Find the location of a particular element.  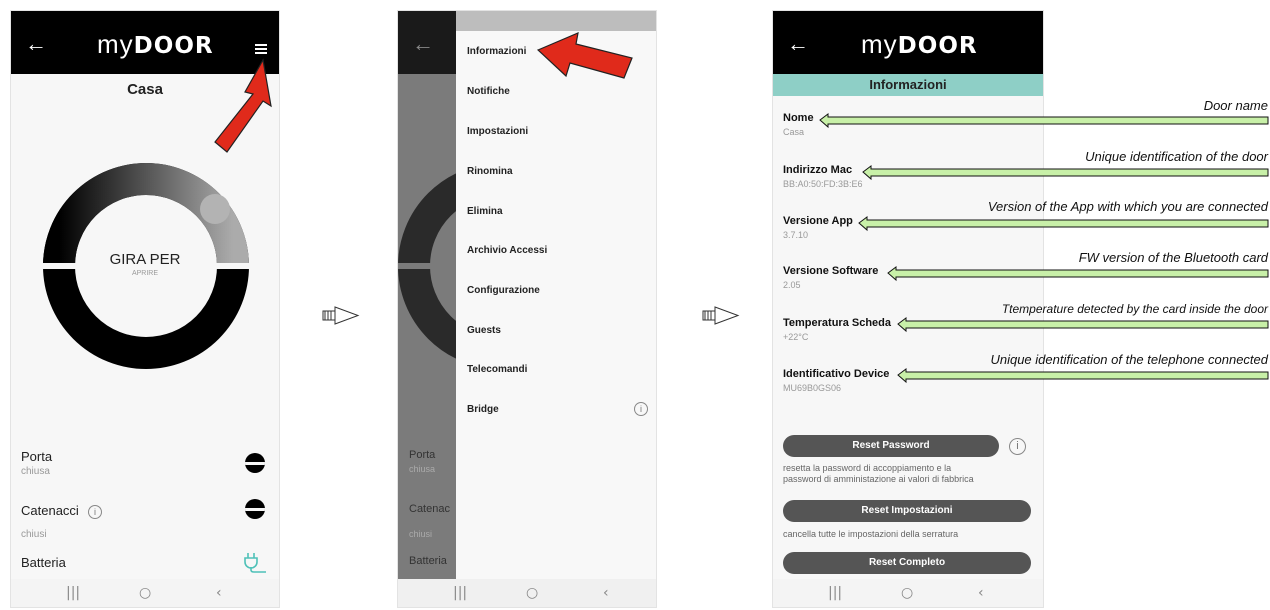

annotation-door-name: Door name is located at coordinates (1235, 105).